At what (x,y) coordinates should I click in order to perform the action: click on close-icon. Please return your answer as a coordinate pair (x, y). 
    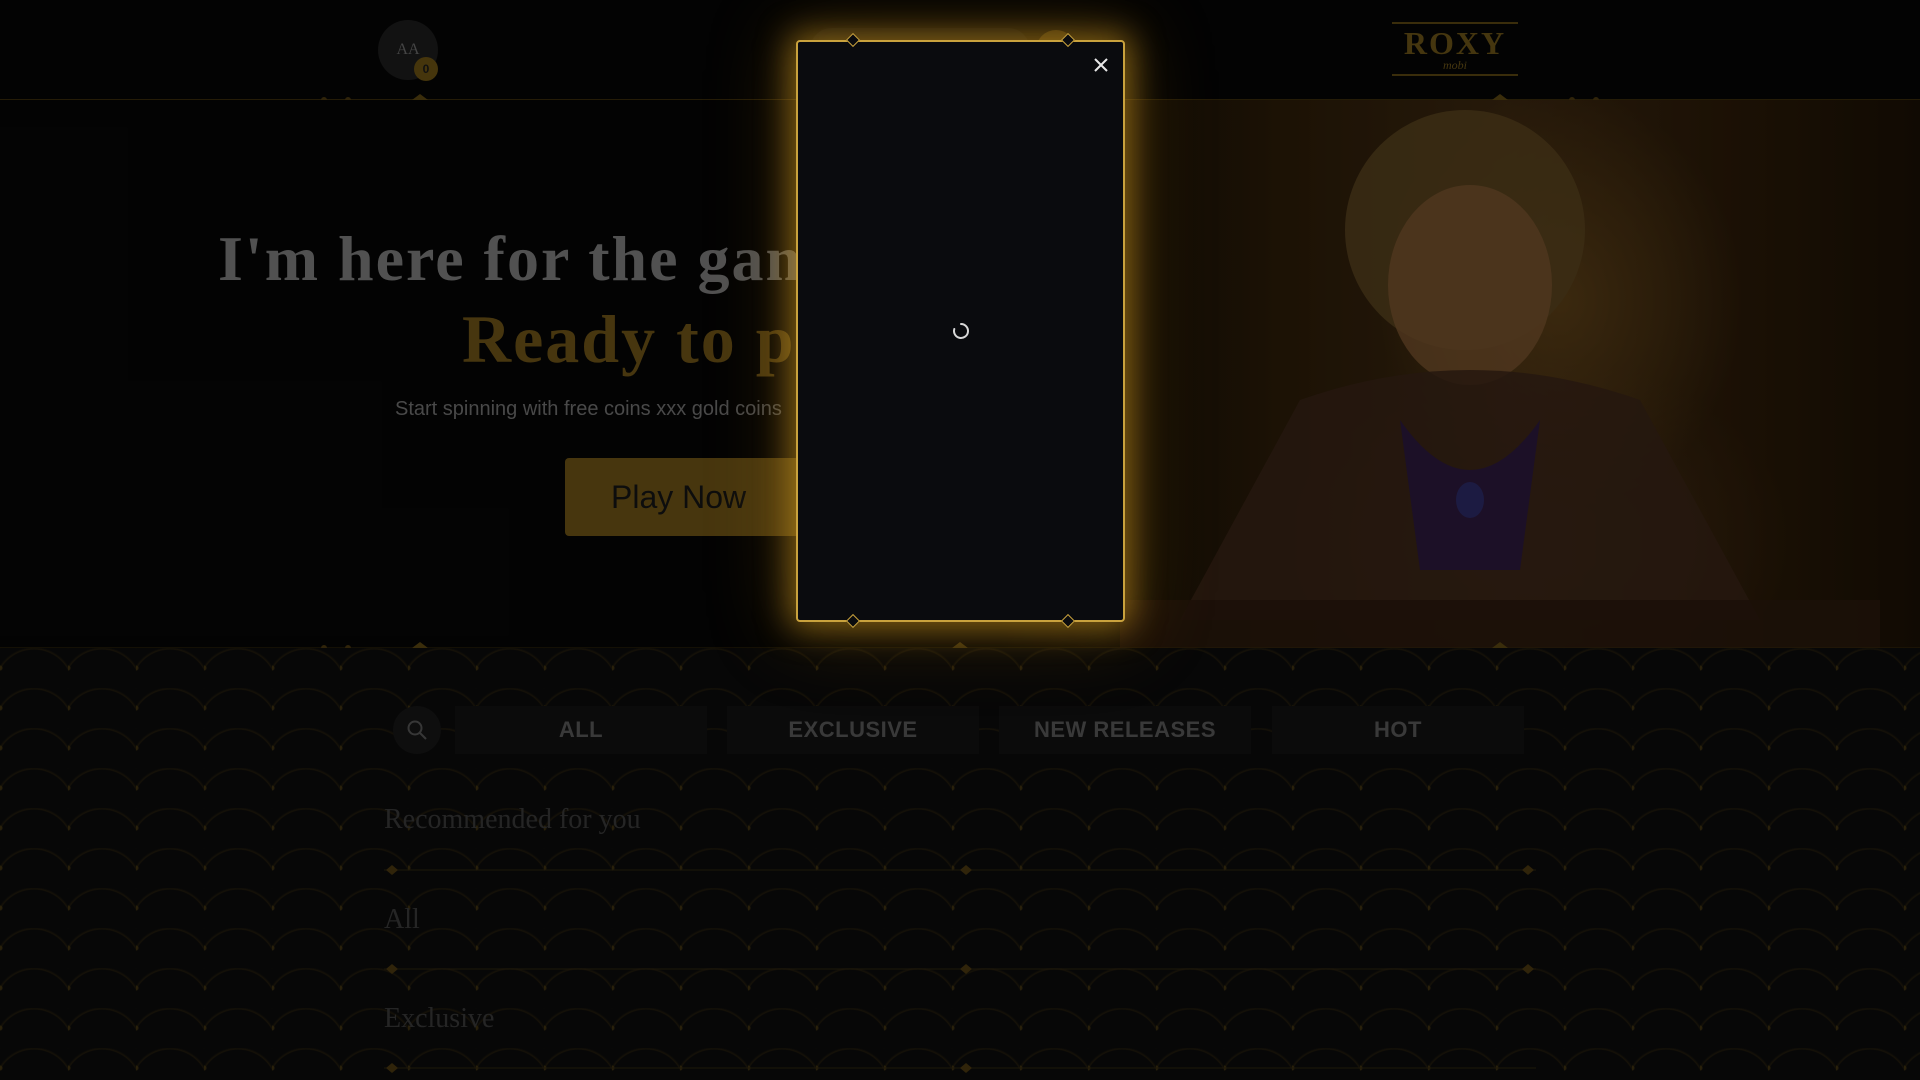
    Looking at the image, I should click on (1101, 65).